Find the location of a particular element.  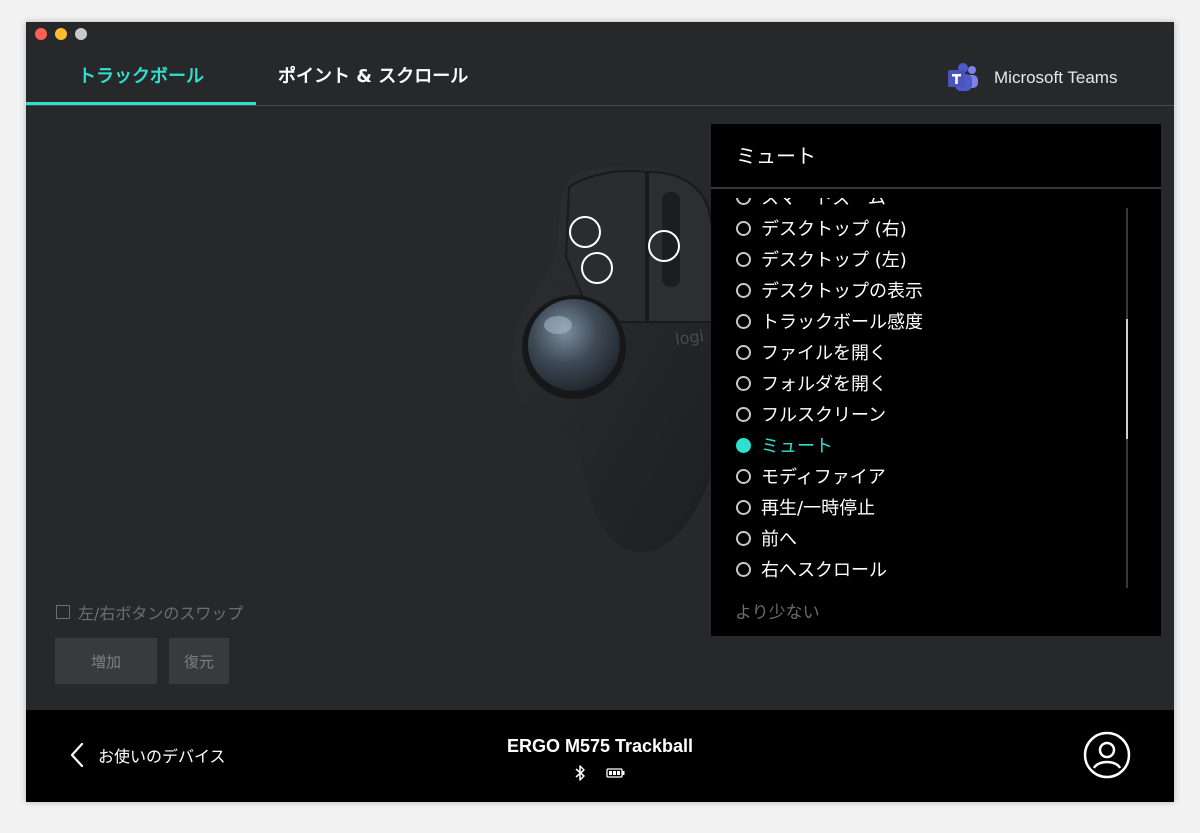

action-option: フォルダを開く is located at coordinates (811, 383).